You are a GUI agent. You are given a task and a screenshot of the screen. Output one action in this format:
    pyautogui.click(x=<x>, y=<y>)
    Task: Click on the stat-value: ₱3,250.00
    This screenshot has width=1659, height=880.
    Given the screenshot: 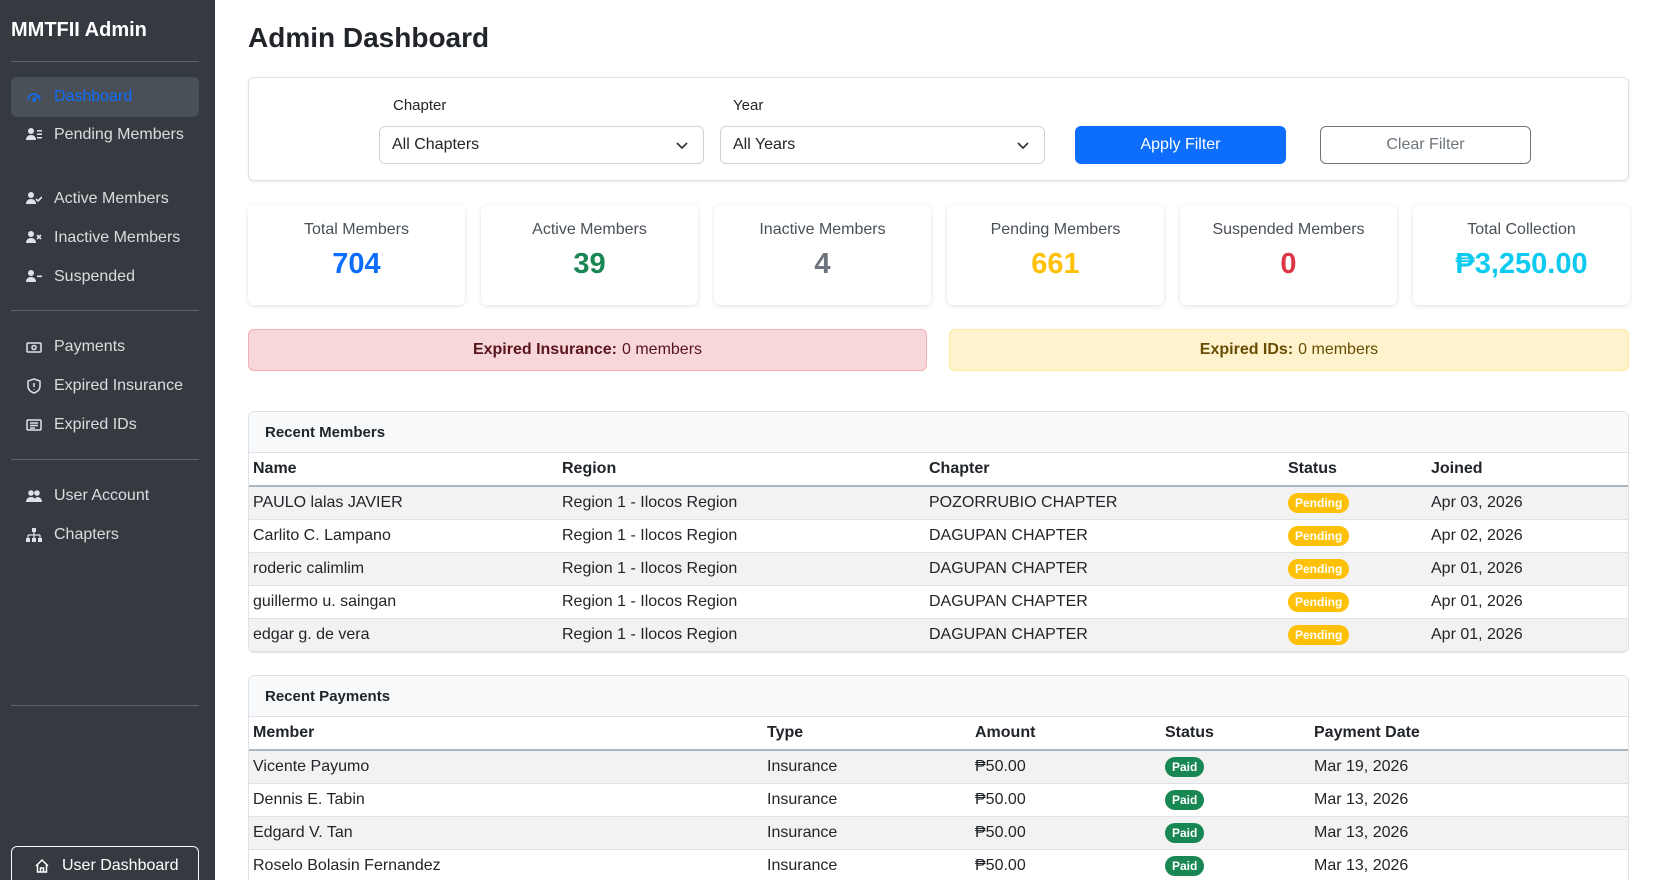 What is the action you would take?
    pyautogui.click(x=1521, y=264)
    